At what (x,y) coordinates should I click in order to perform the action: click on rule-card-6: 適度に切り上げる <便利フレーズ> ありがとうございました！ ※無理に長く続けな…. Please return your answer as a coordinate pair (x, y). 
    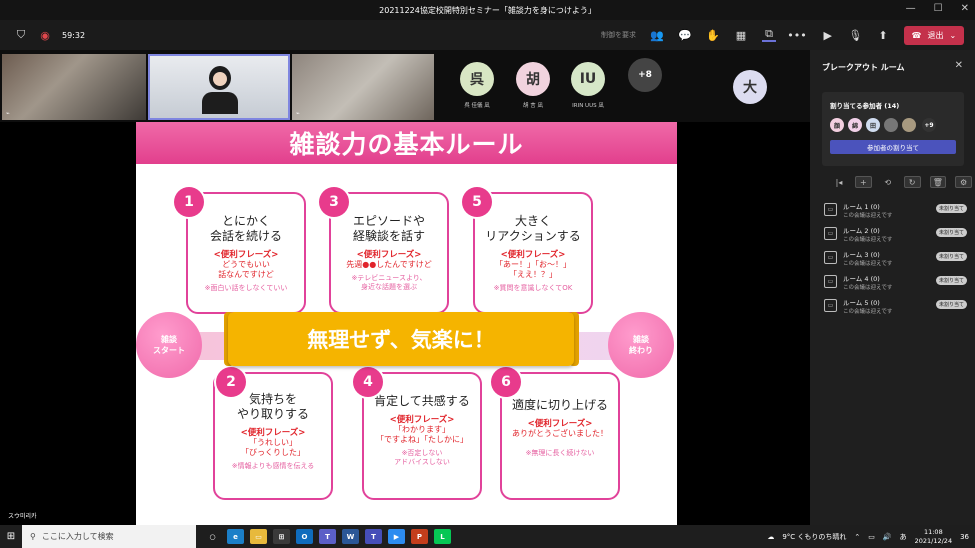
    Looking at the image, I should click on (560, 436).